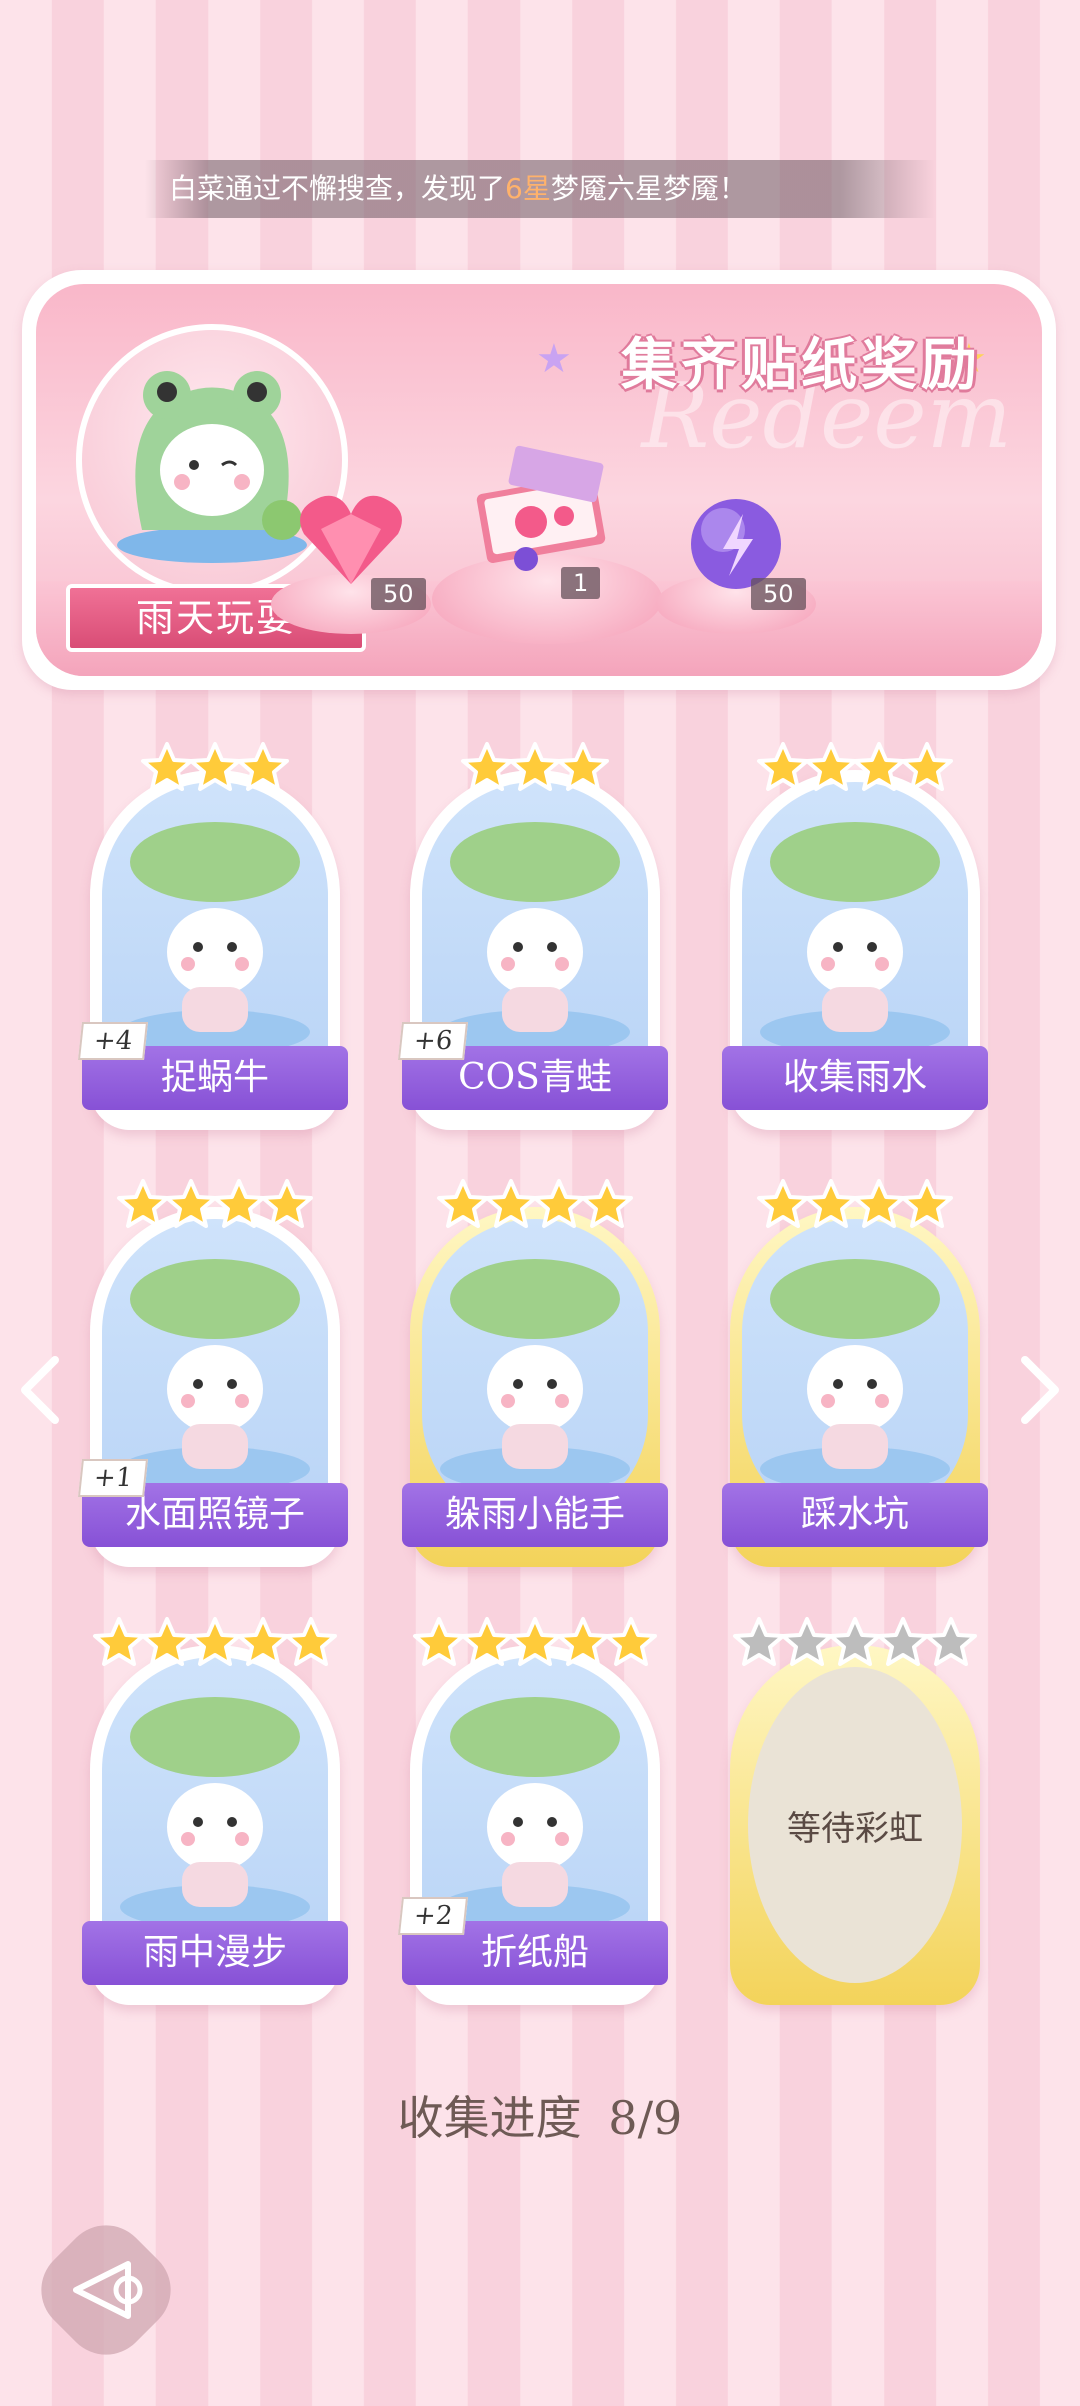 This screenshot has width=1080, height=2406. I want to click on collection-progress: 收集进度 8/9, so click(540, 2115).